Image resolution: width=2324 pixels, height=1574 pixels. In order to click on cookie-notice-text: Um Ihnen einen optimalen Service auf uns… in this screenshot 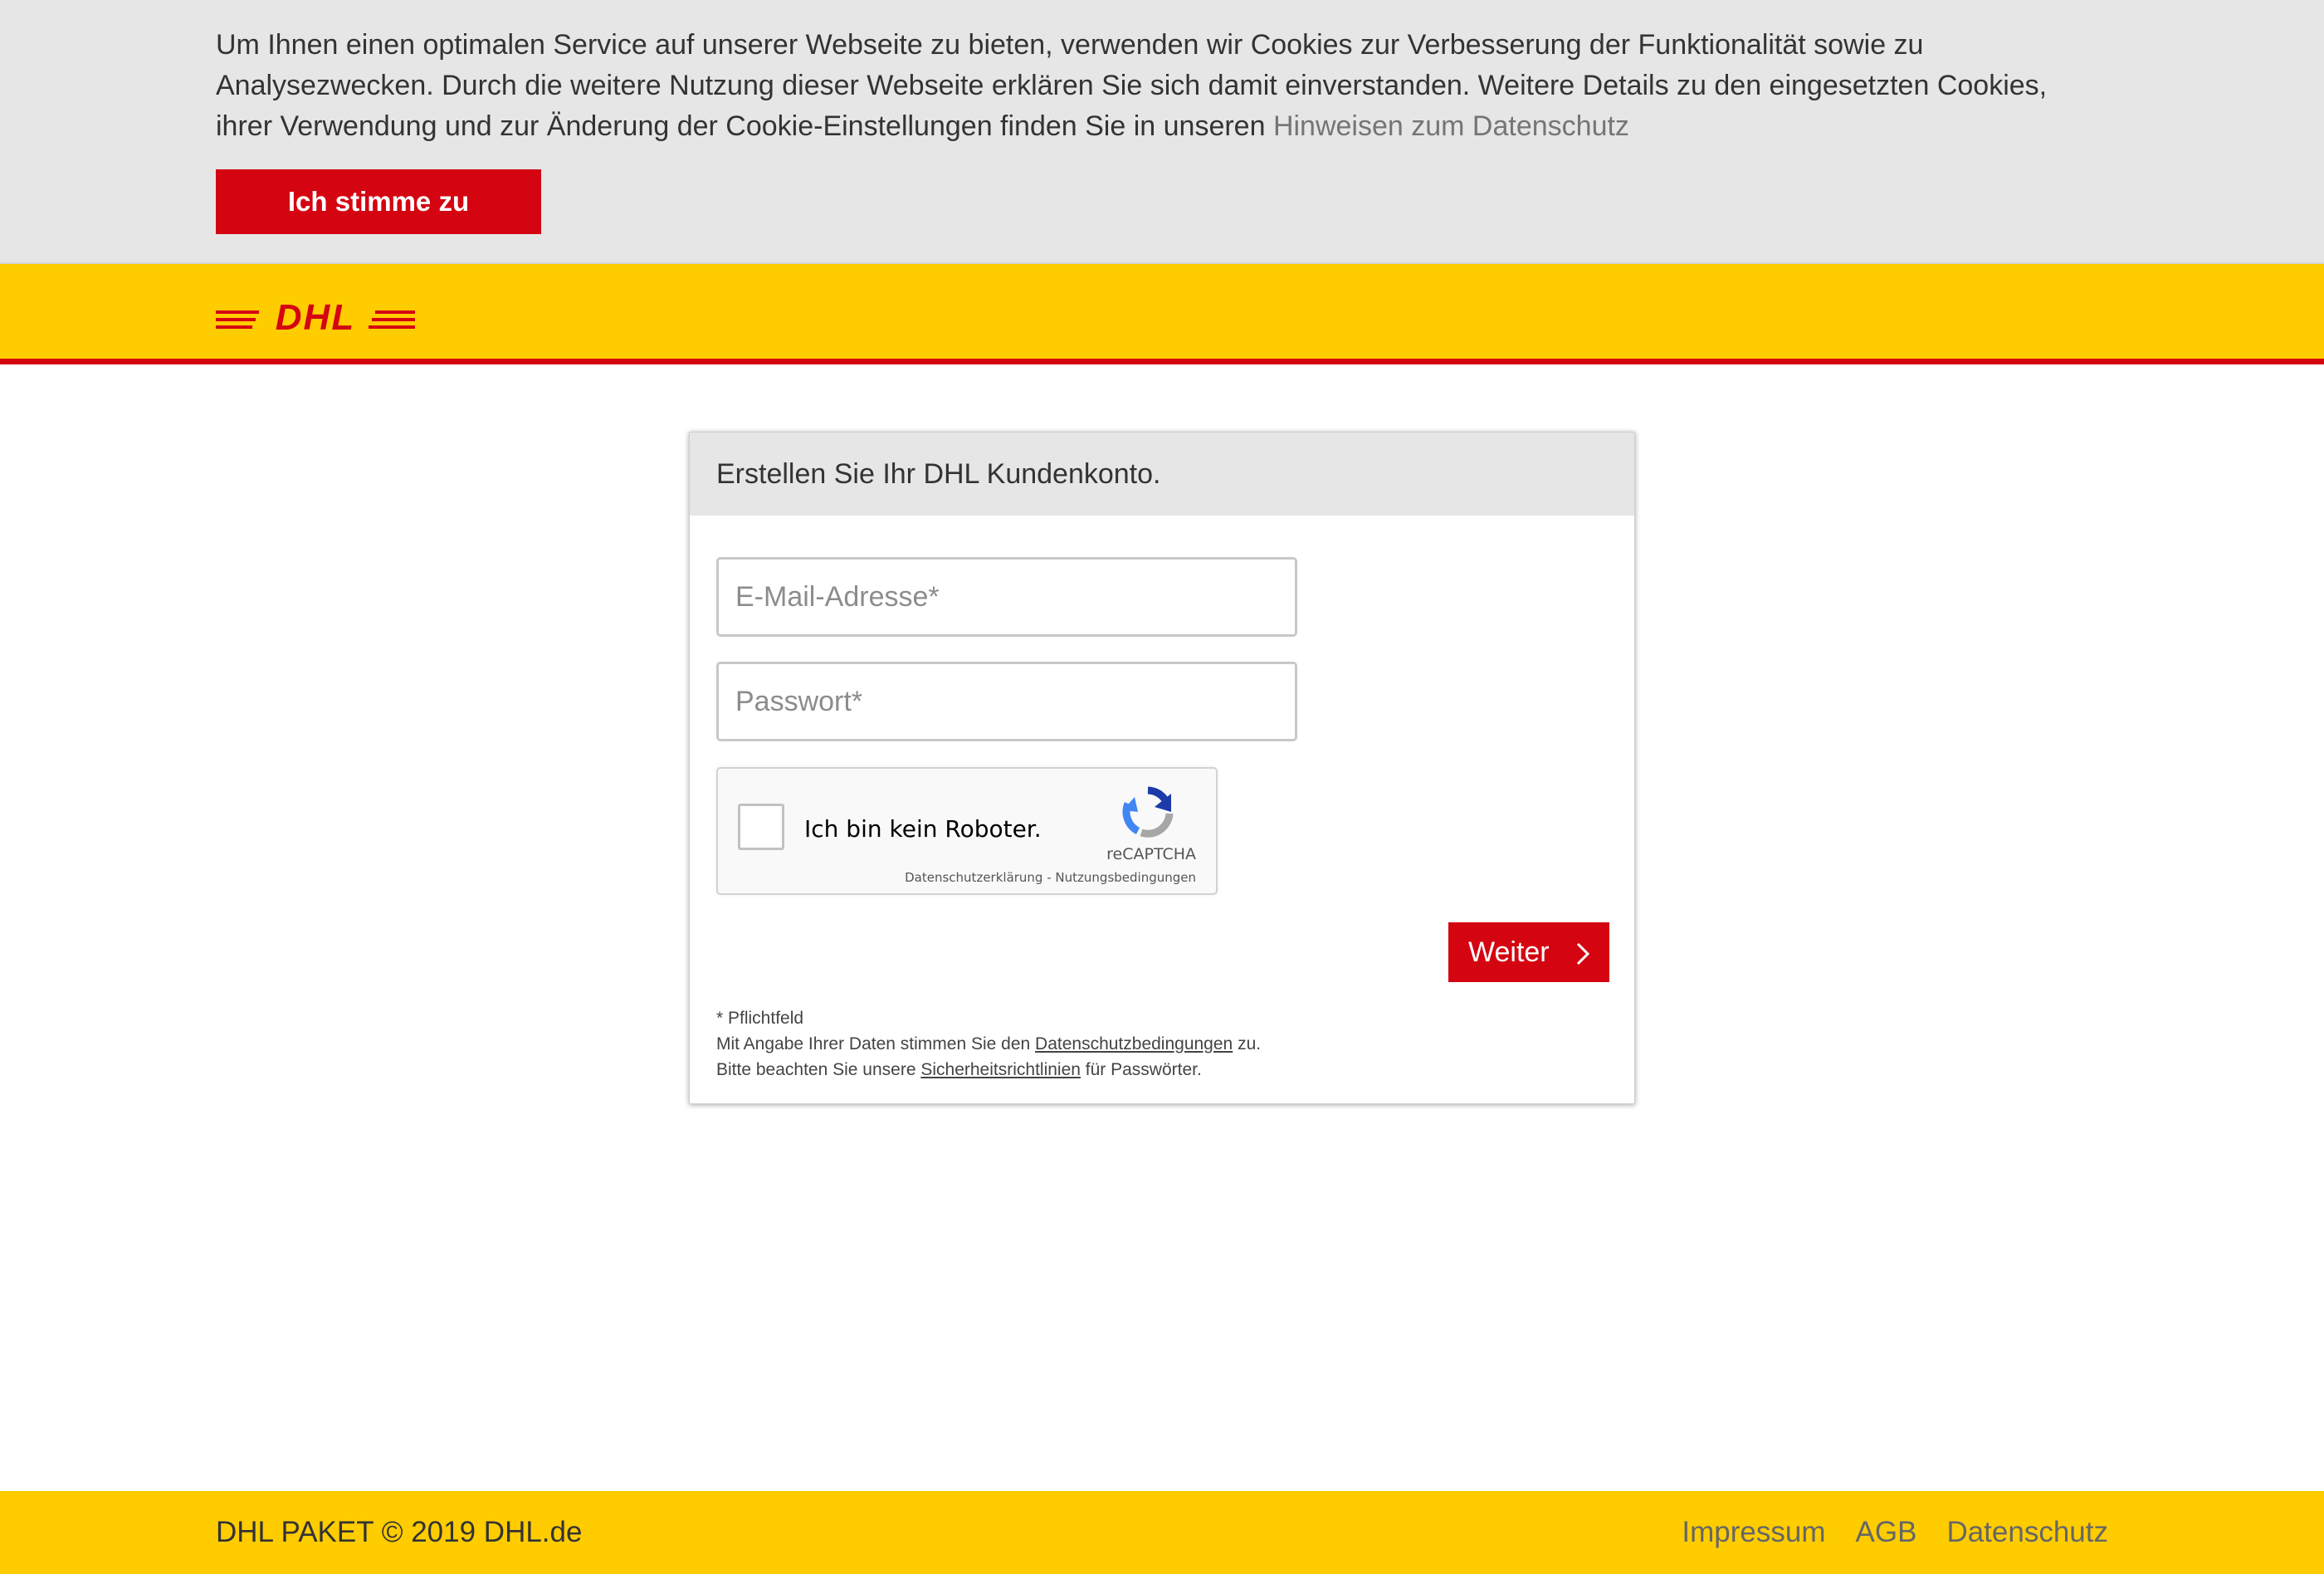, I will do `click(1132, 85)`.